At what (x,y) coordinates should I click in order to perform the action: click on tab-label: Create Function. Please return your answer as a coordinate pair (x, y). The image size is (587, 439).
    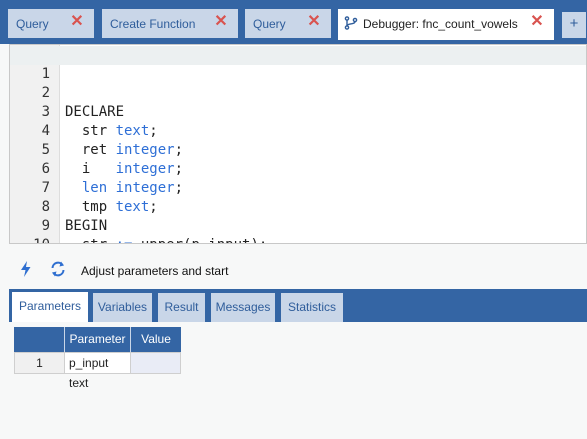
    Looking at the image, I should click on (153, 24).